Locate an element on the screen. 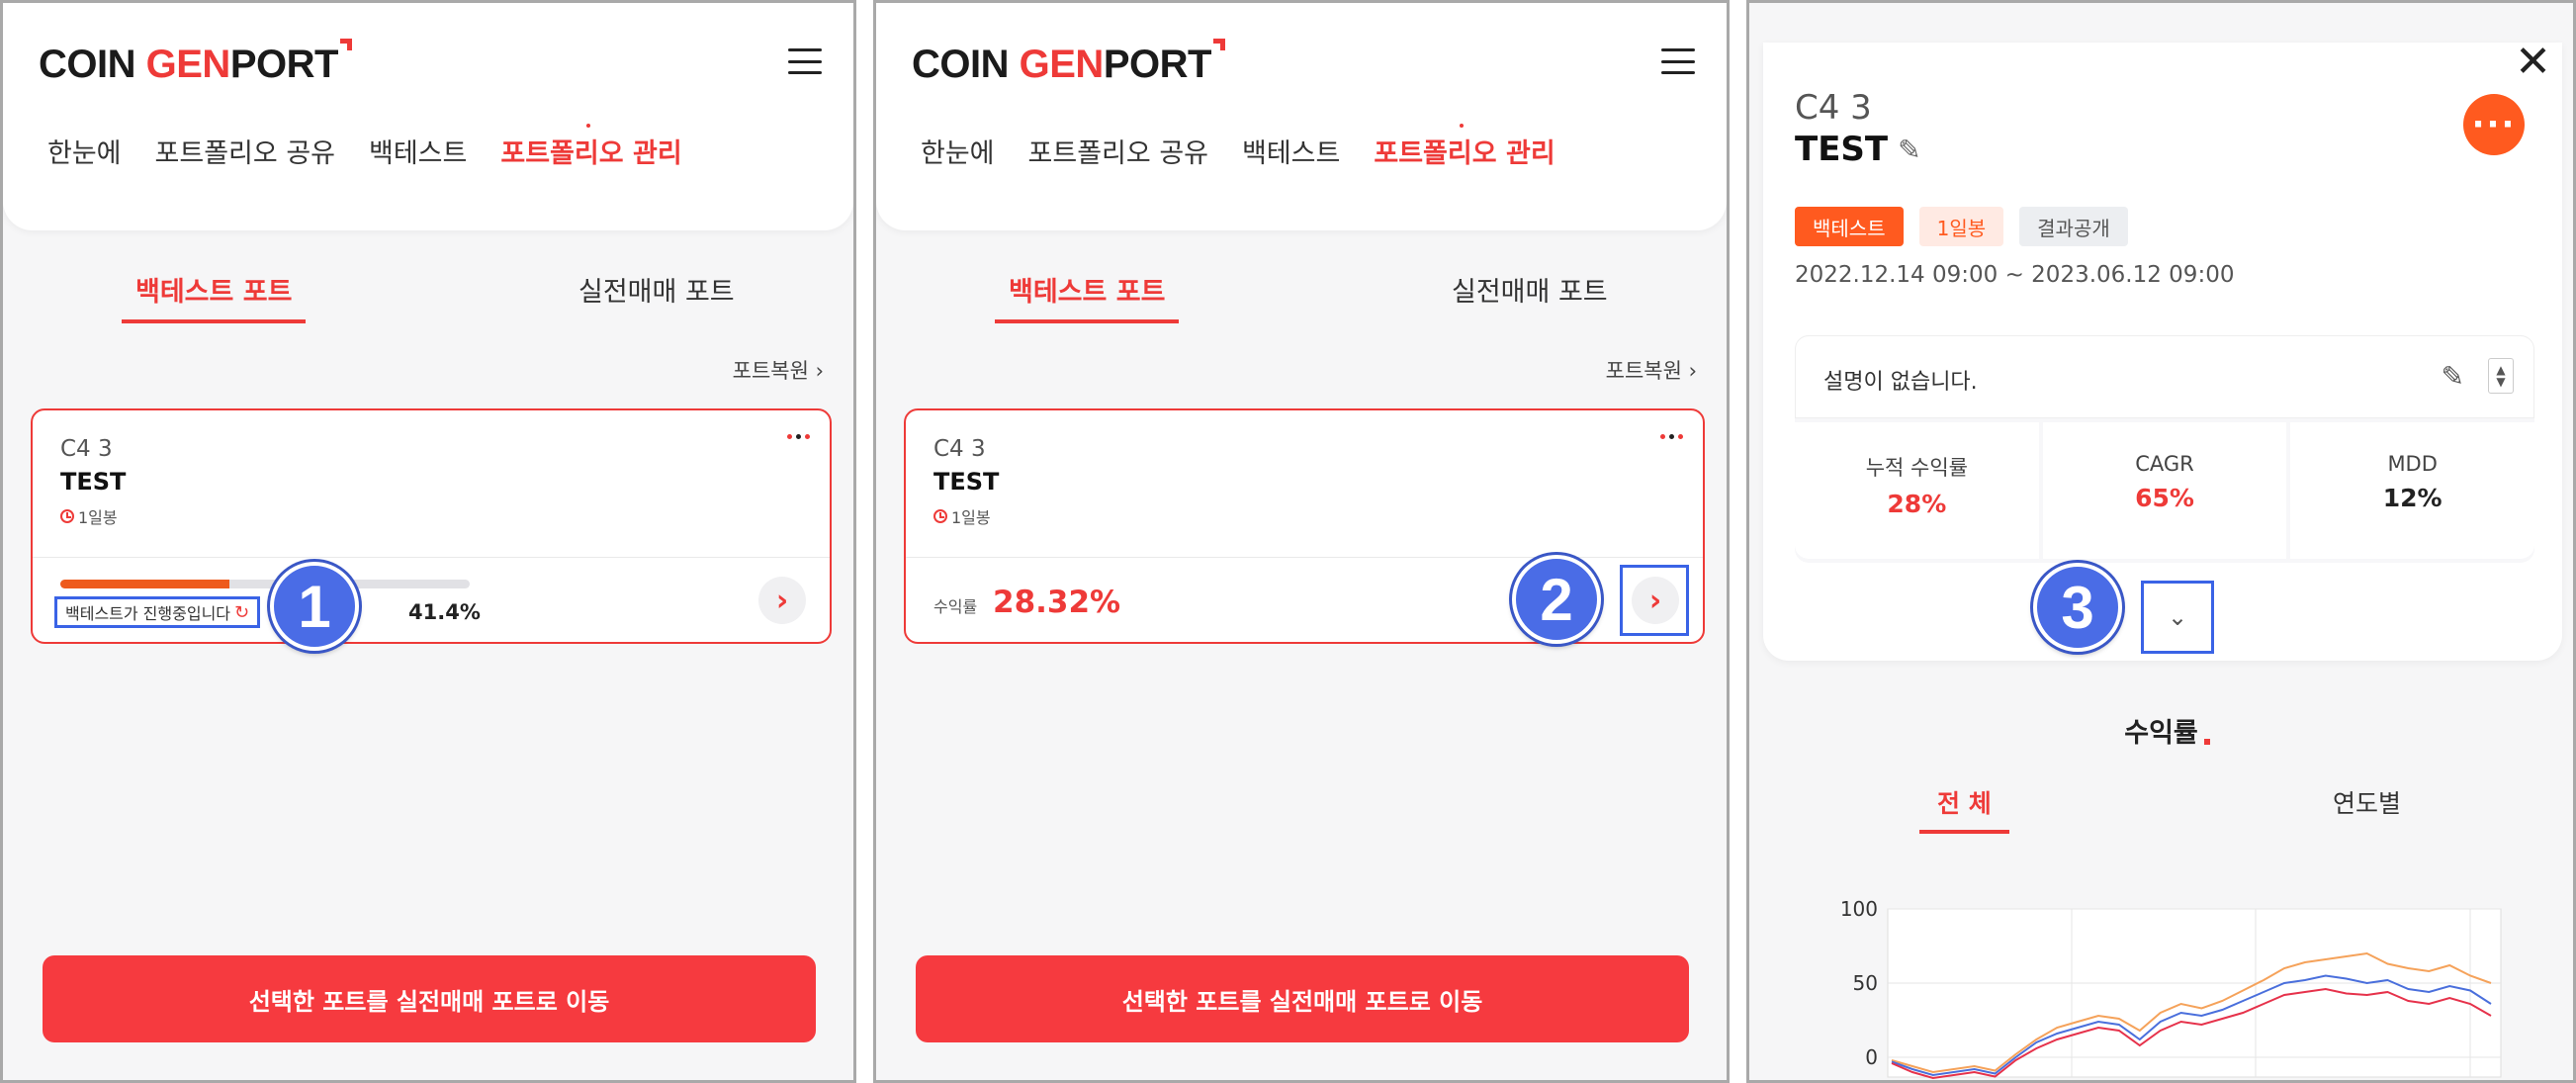  highlight-box is located at coordinates (1654, 600).